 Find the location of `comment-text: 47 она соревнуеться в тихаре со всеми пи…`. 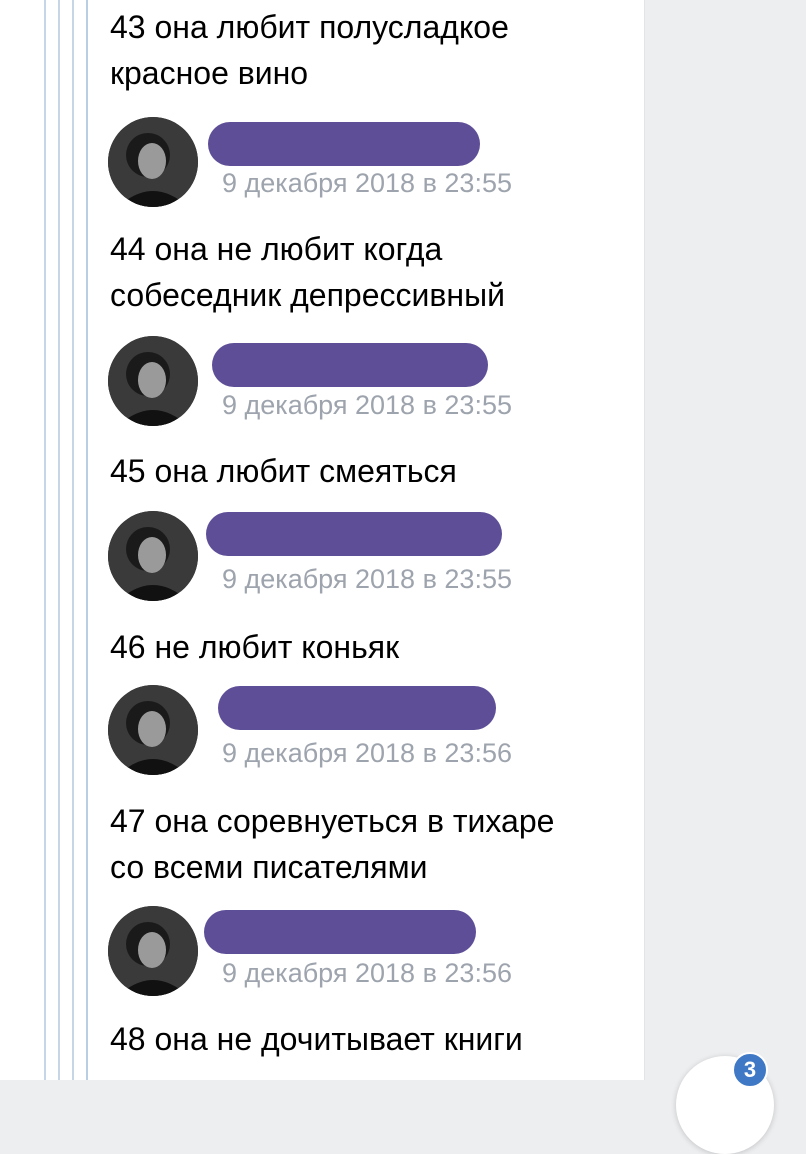

comment-text: 47 она соревнуеться в тихаре со всеми пи… is located at coordinates (332, 844).